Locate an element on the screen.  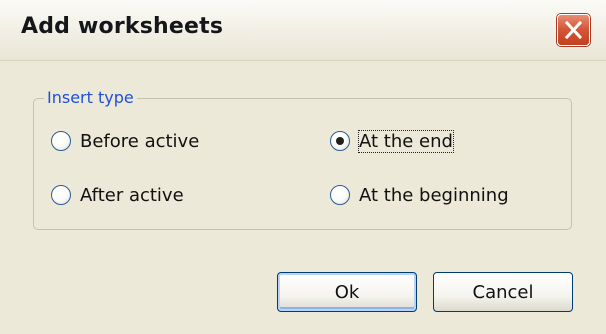
insert-type-label: Insert type is located at coordinates (90, 98).